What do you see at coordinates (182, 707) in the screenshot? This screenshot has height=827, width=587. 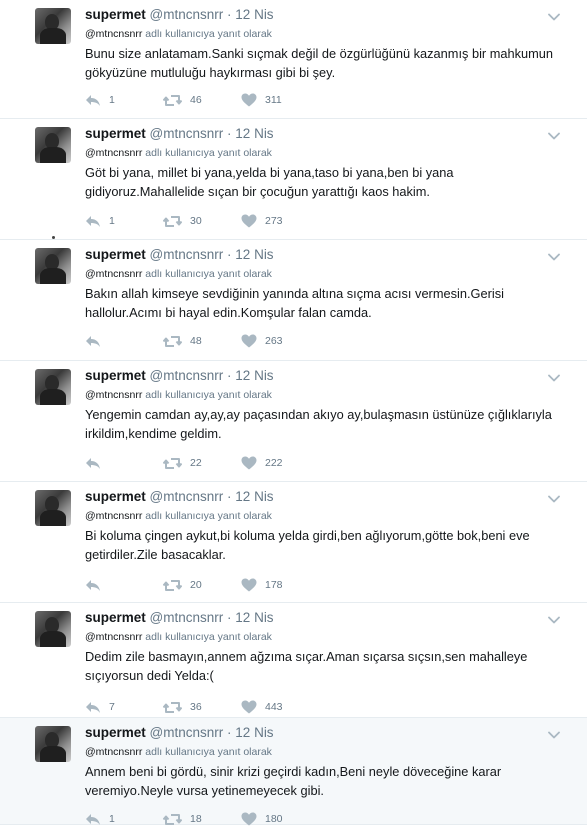 I see `retweet-button: 36` at bounding box center [182, 707].